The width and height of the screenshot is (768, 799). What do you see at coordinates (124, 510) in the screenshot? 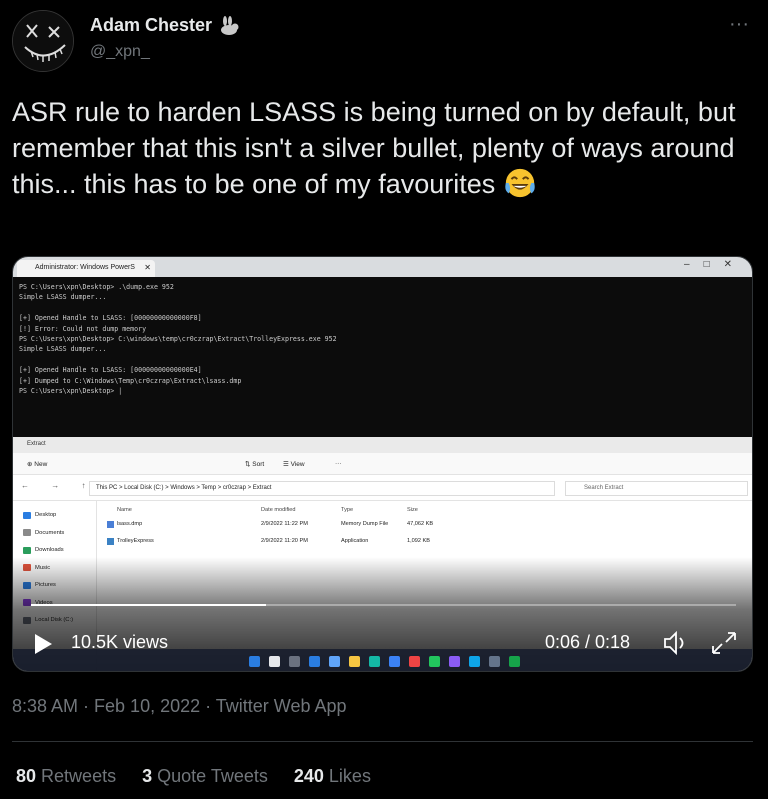
I see `column-header-name: Name` at bounding box center [124, 510].